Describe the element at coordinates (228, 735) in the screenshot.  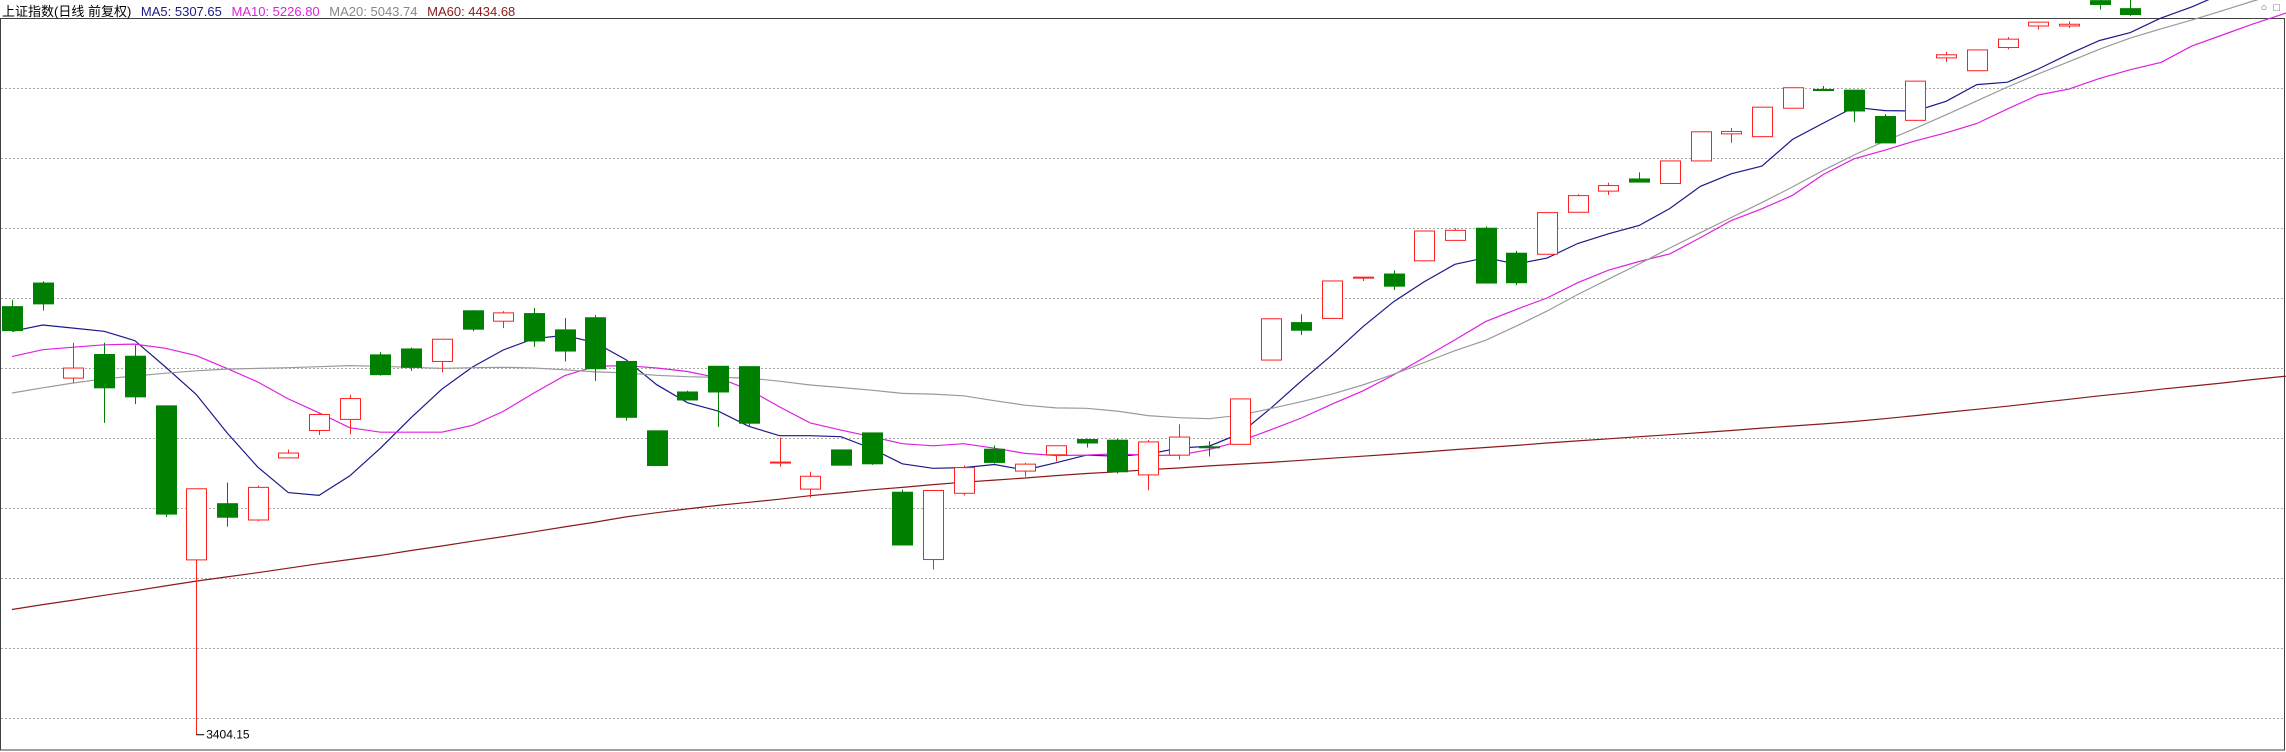
I see `low-label: 3404.15` at that location.